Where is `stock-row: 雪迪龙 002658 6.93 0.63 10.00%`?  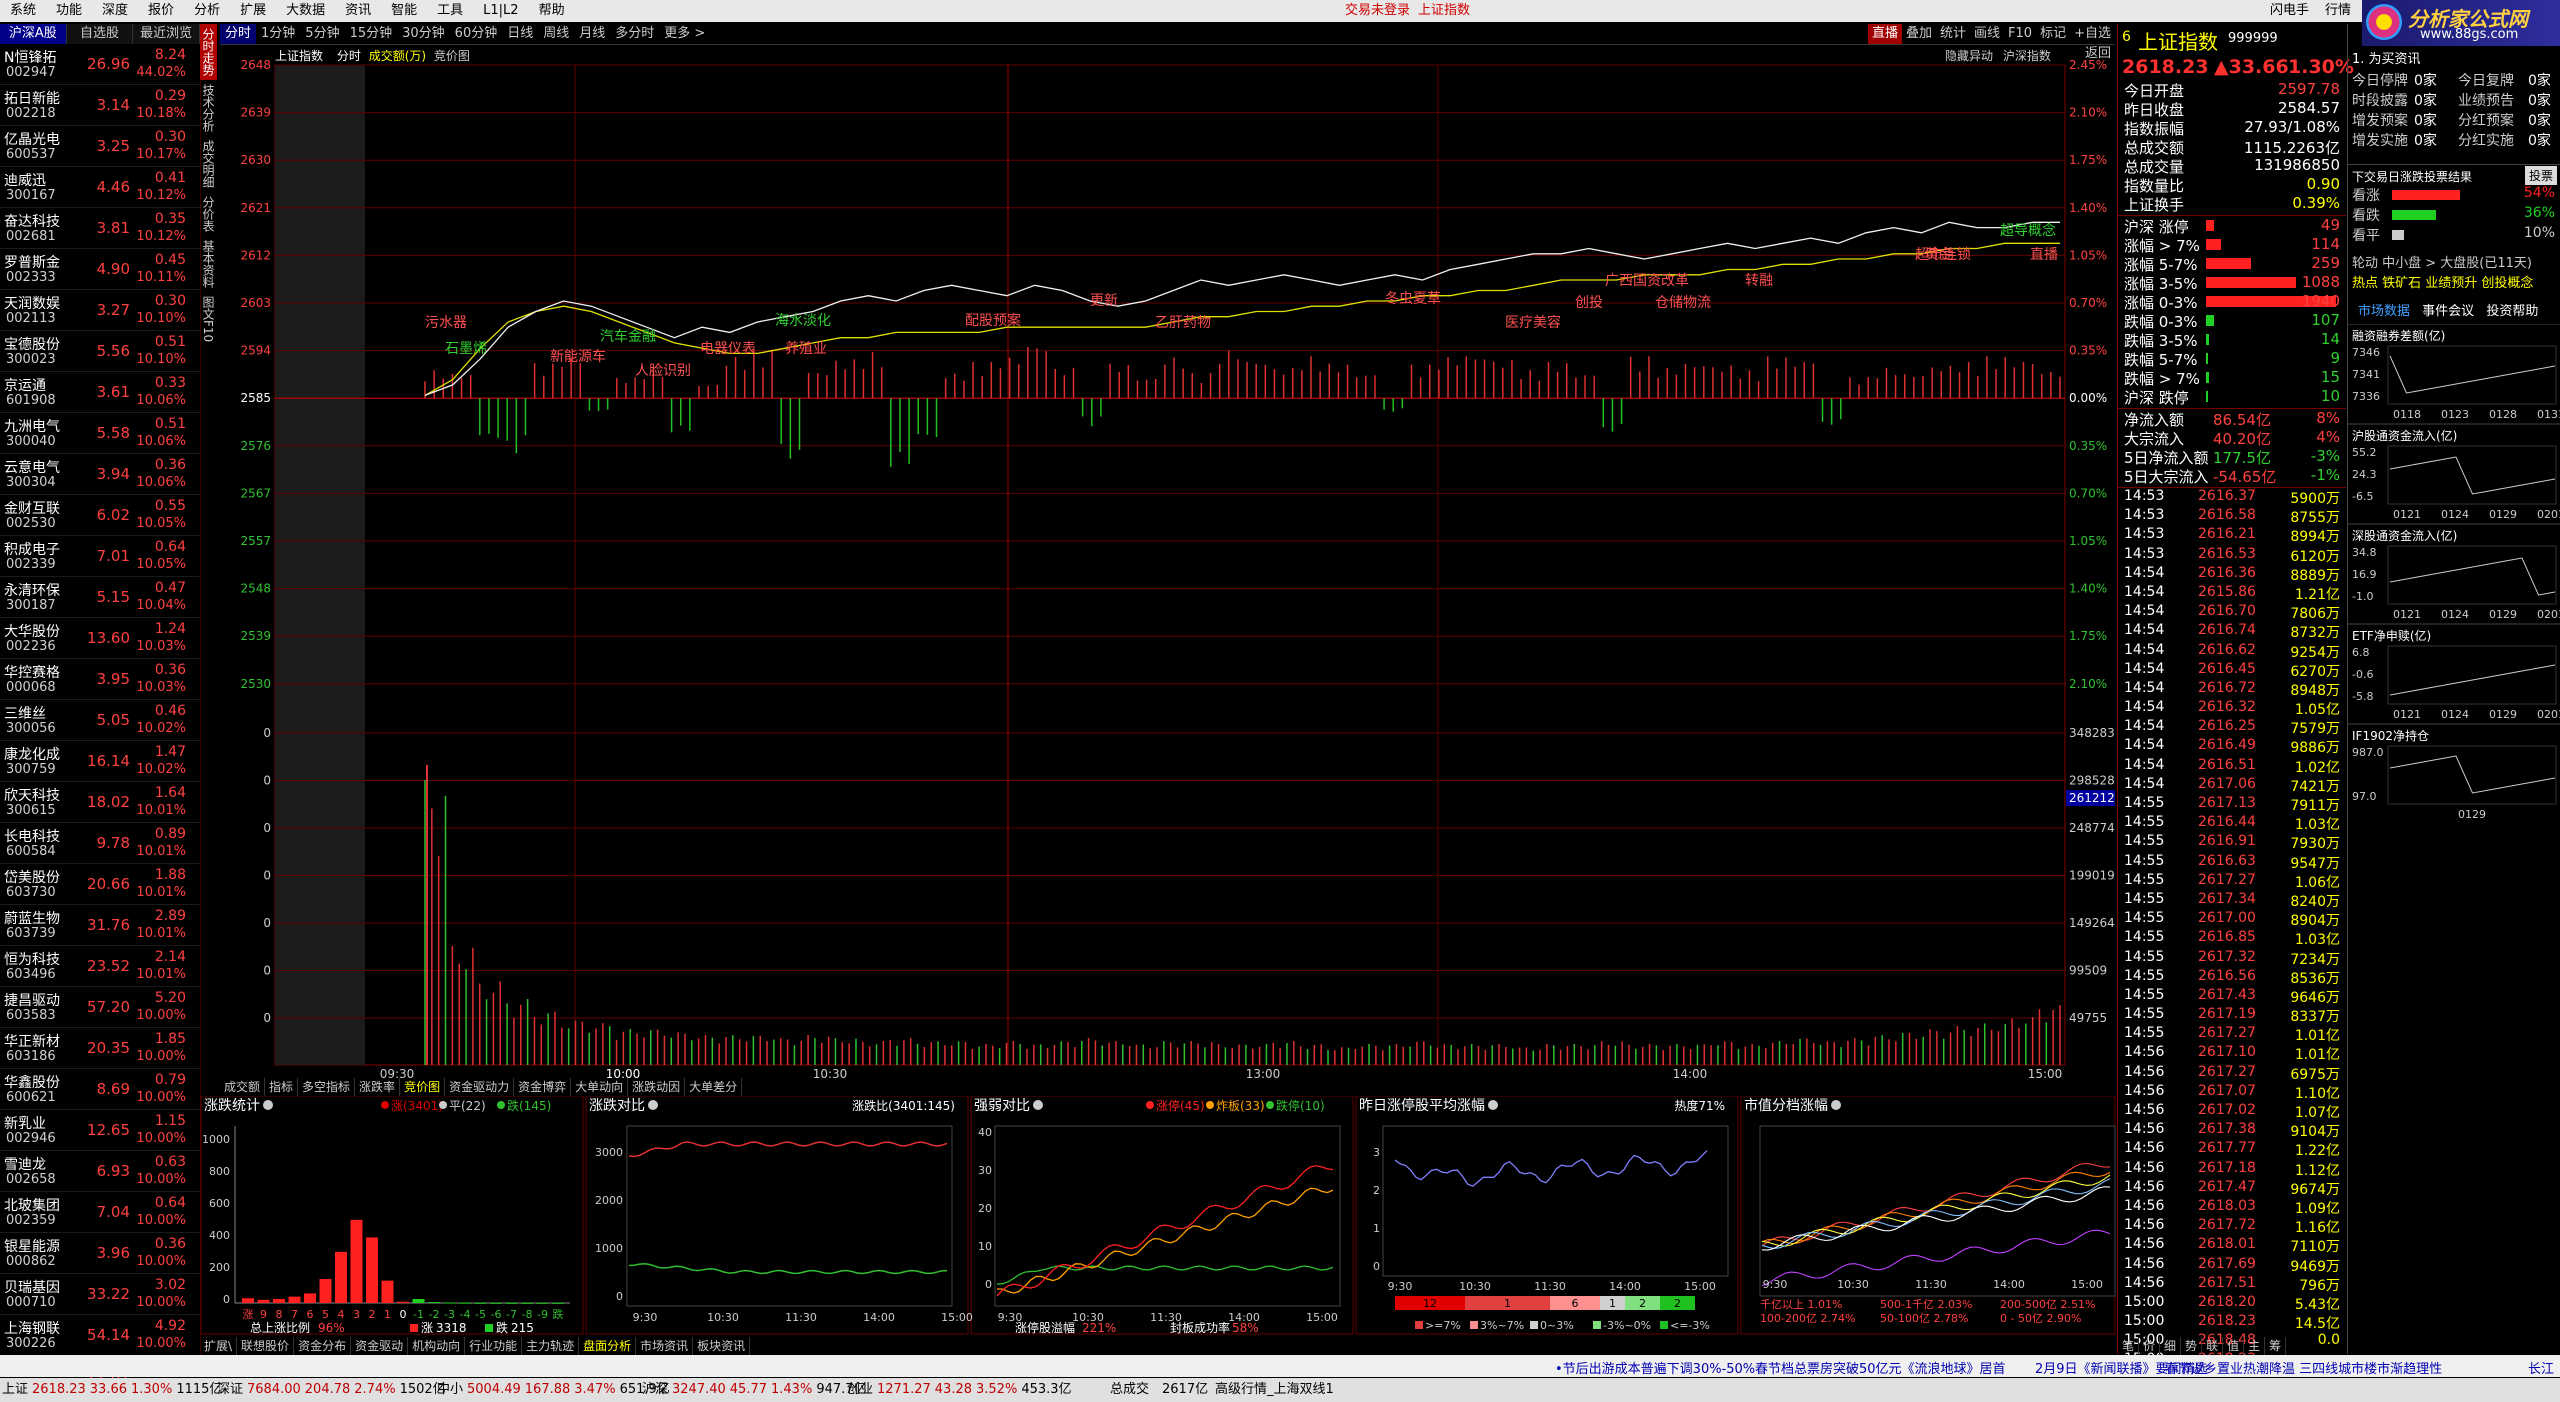 stock-row: 雪迪龙 002658 6.93 0.63 10.00% is located at coordinates (100, 1171).